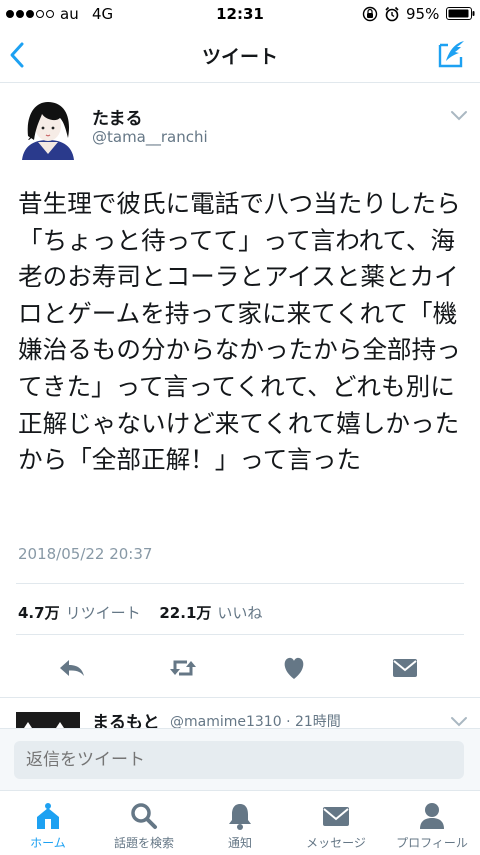 Image resolution: width=480 pixels, height=855 pixels. I want to click on avatar, so click(48, 128).